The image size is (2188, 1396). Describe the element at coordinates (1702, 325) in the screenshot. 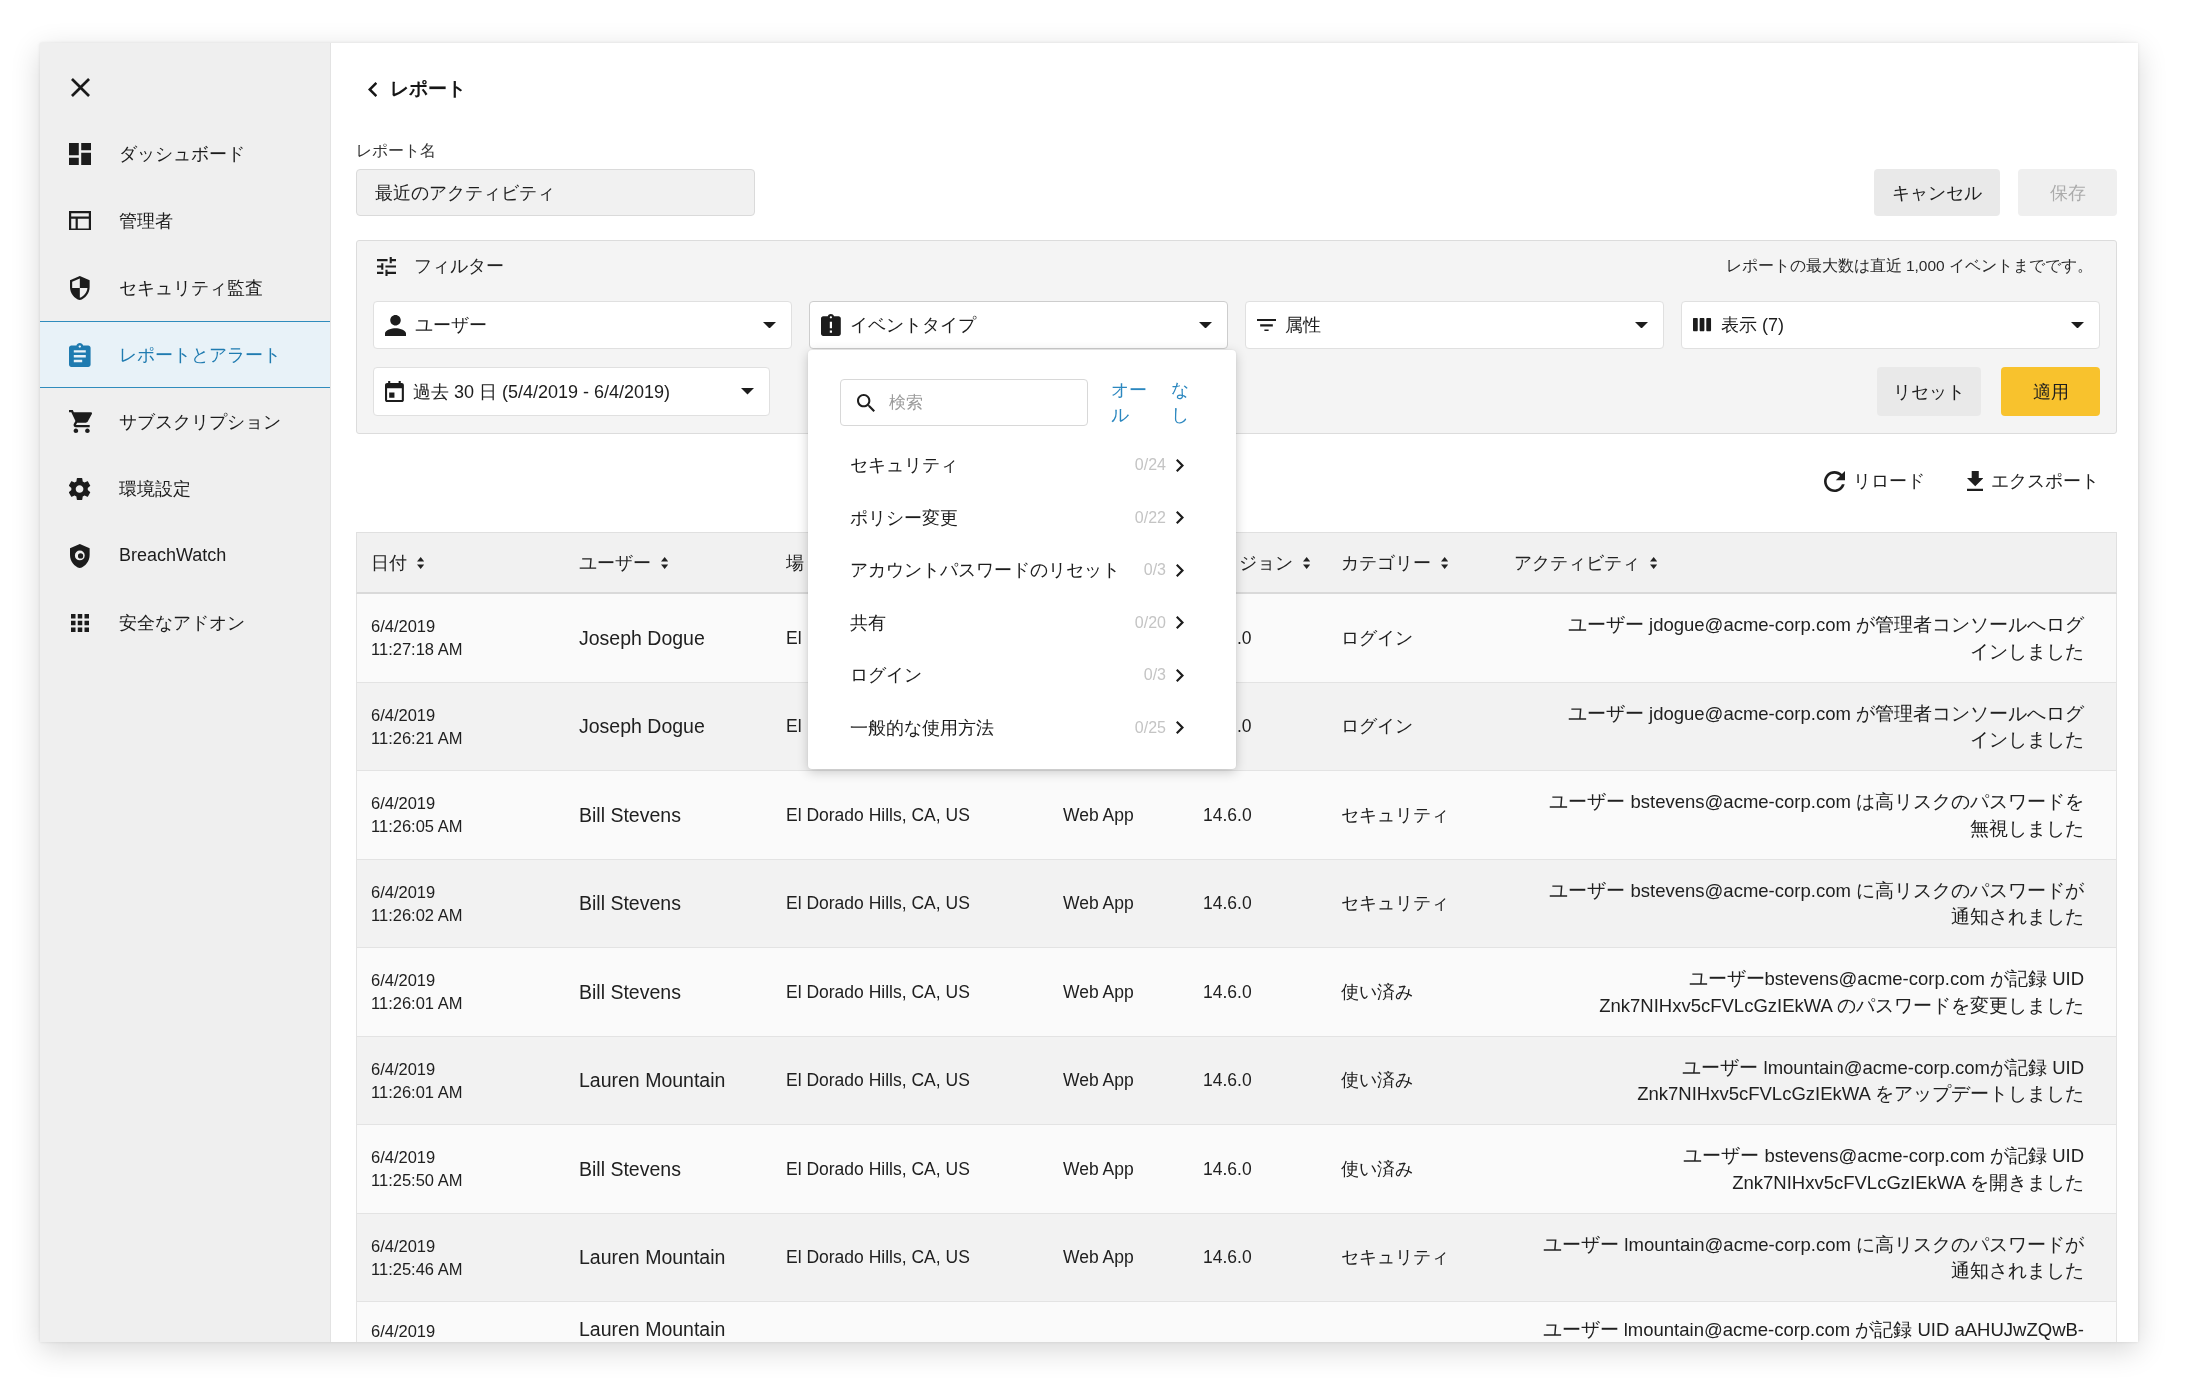

I see `columns-icon` at that location.